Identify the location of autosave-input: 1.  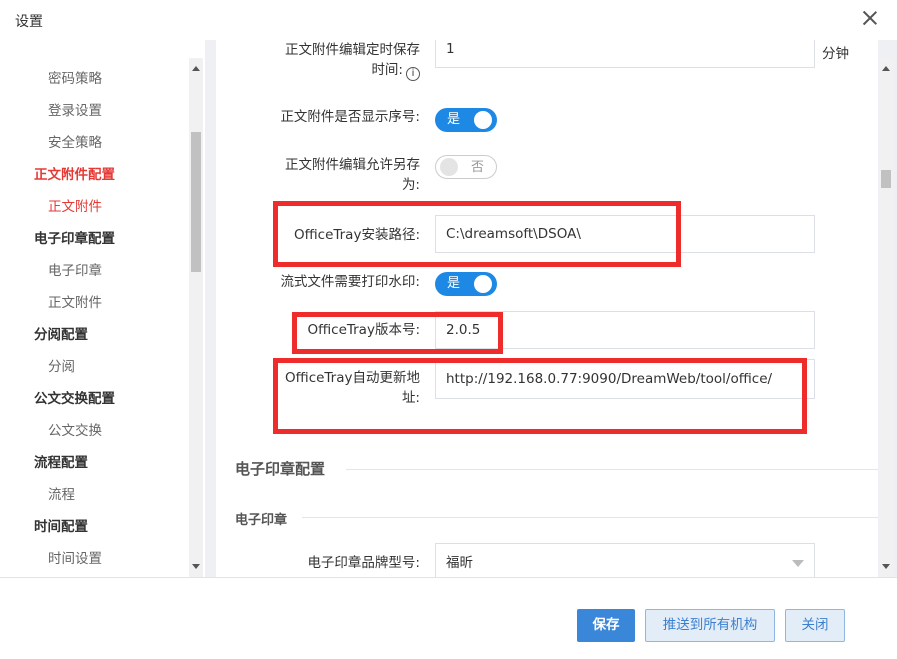
(625, 54).